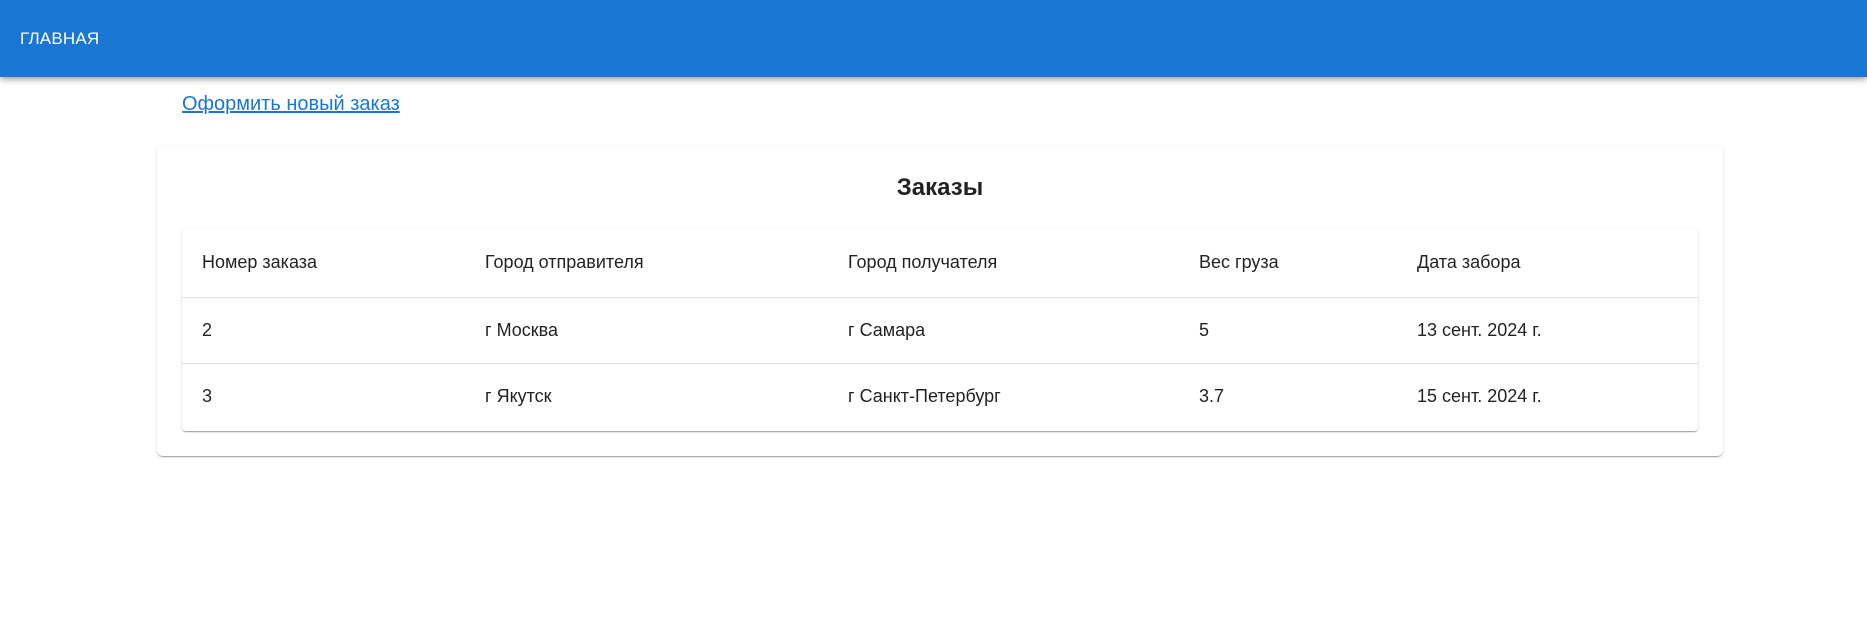 The image size is (1867, 640). I want to click on nav-home-link: ГЛАВНАЯ, so click(59, 39).